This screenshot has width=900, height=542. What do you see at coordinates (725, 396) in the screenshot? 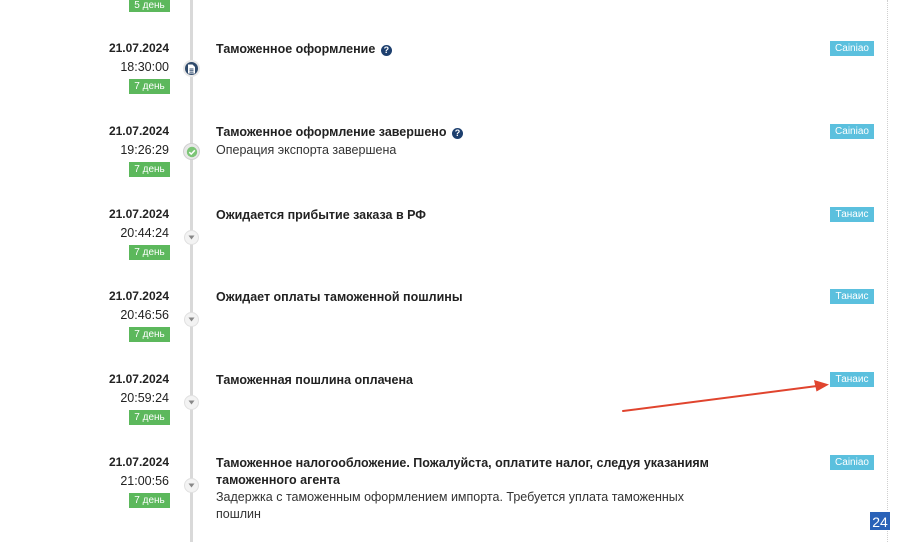
I see `annotation-arrow` at bounding box center [725, 396].